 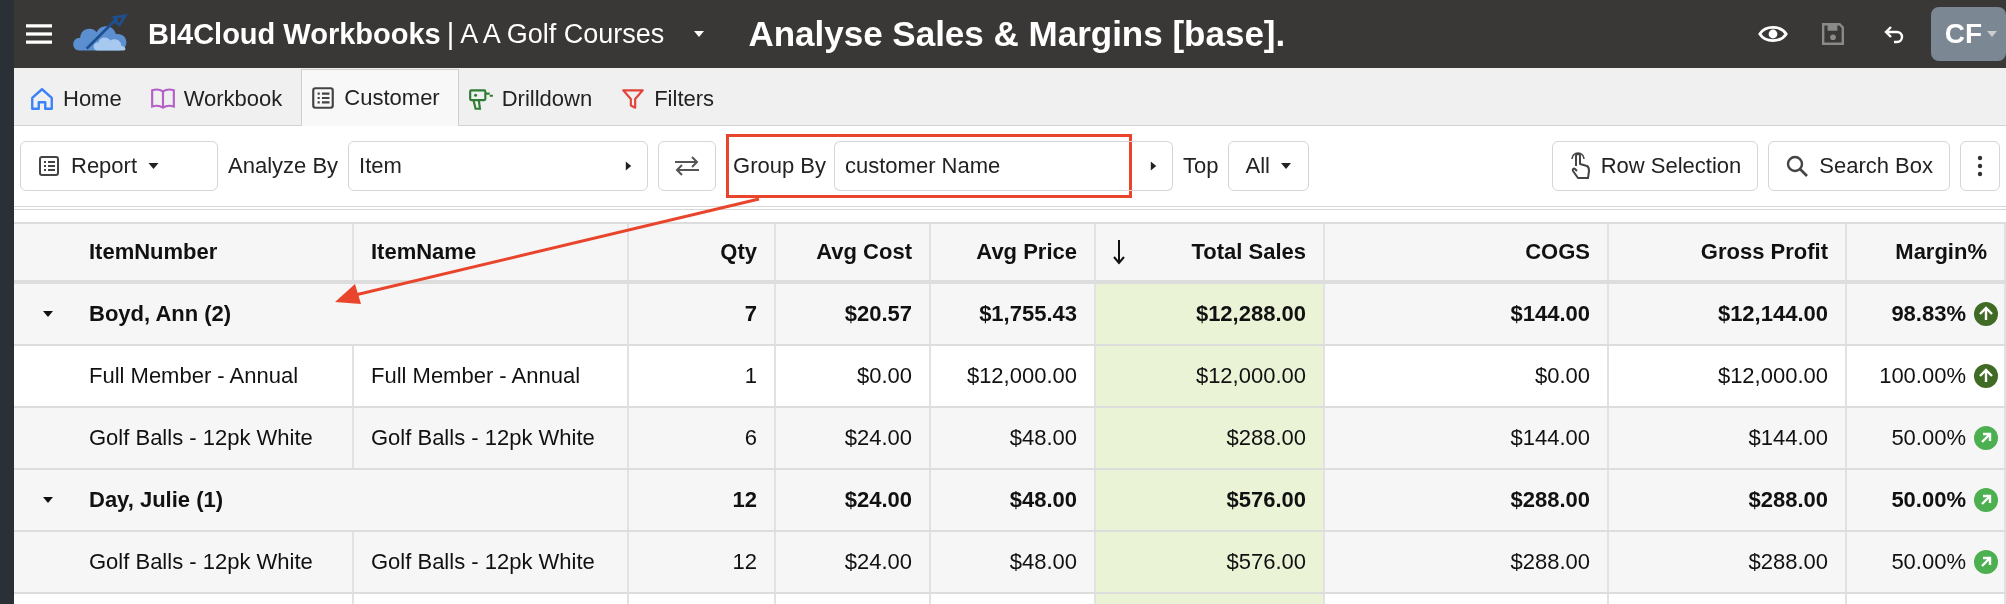 I want to click on menu-icon, so click(x=39, y=34).